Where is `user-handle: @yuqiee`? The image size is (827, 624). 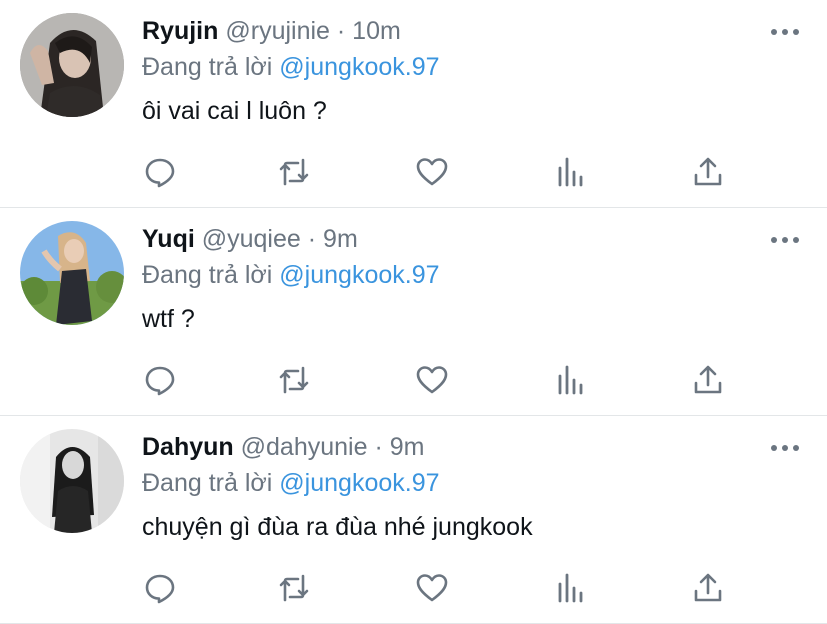
user-handle: @yuqiee is located at coordinates (251, 239).